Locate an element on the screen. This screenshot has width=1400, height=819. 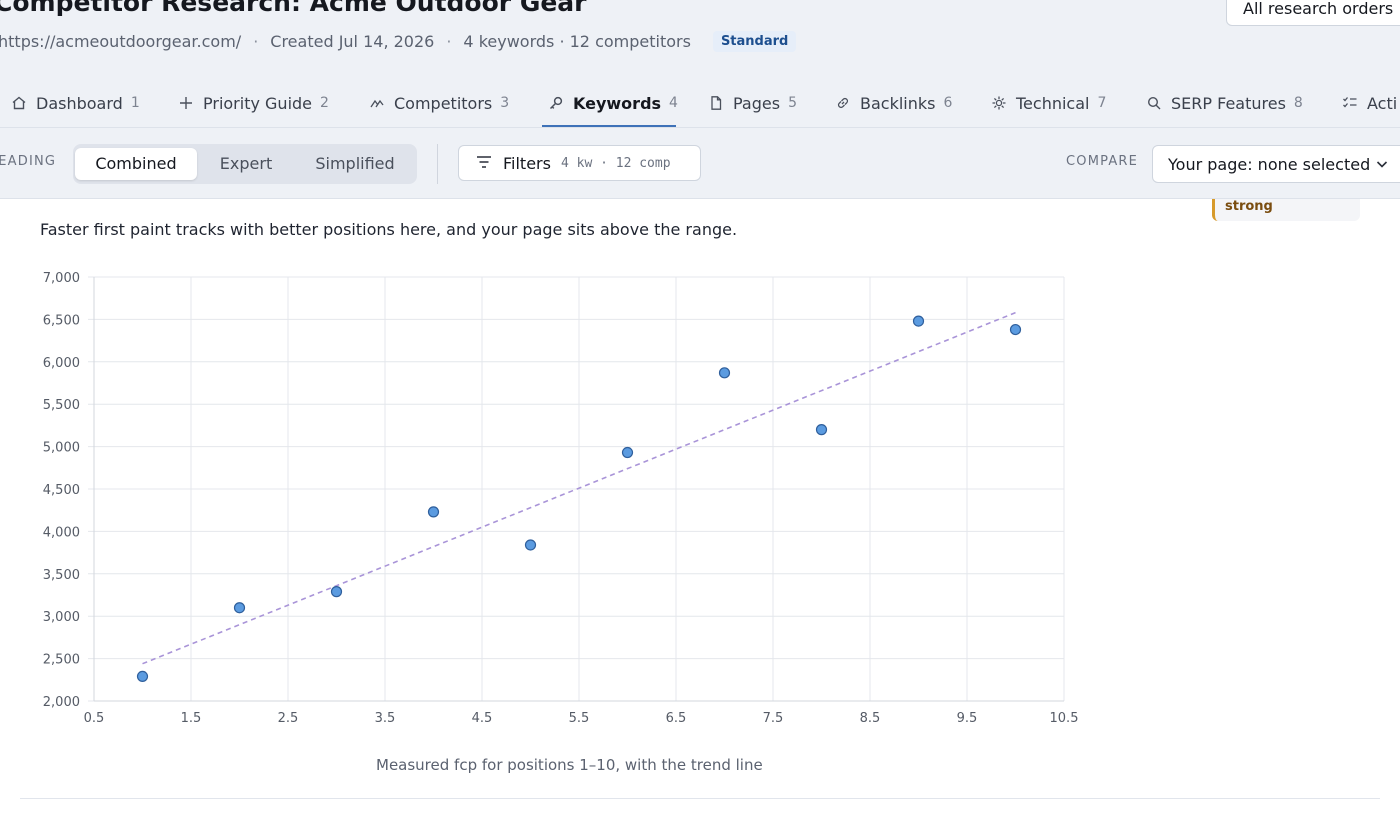
y-tick-label: 6,500 is located at coordinates (61, 320).